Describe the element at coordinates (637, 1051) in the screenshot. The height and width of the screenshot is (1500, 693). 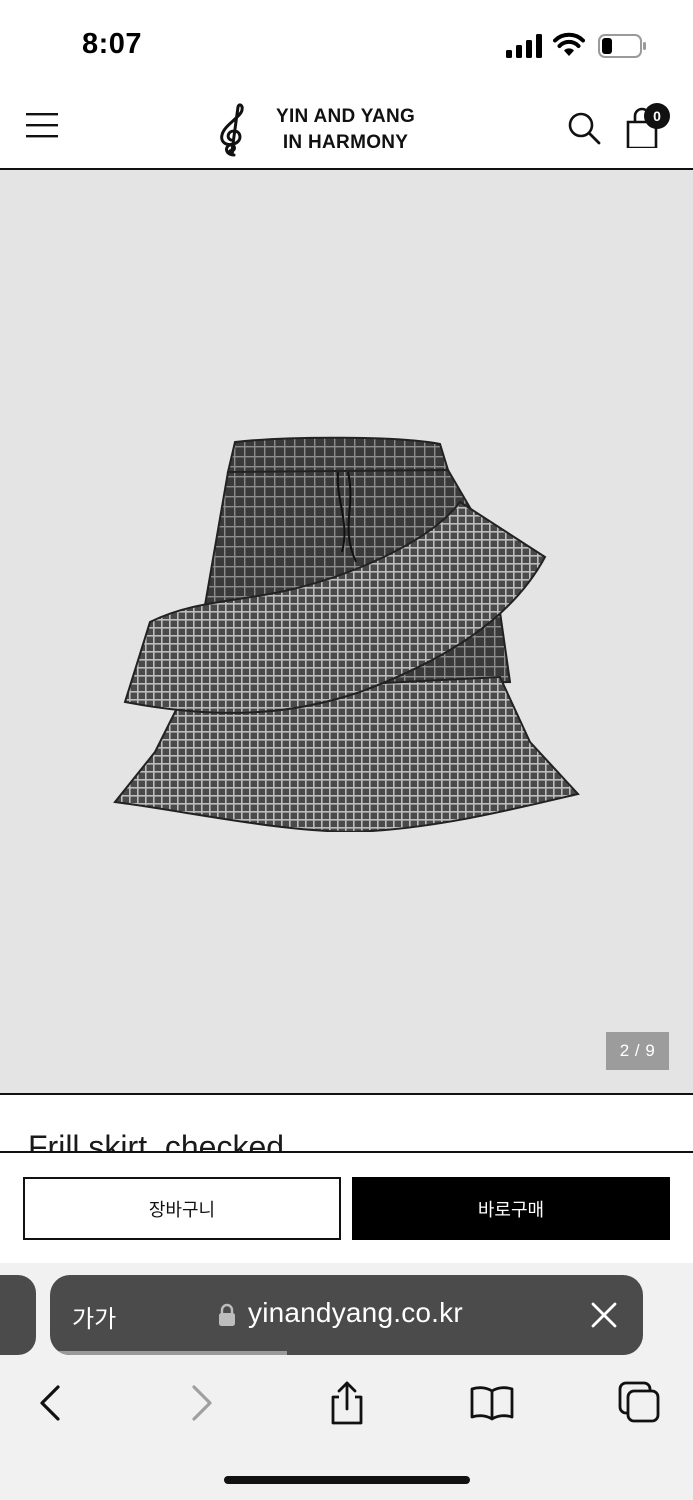
I see `gallery-counter: 2 / 9` at that location.